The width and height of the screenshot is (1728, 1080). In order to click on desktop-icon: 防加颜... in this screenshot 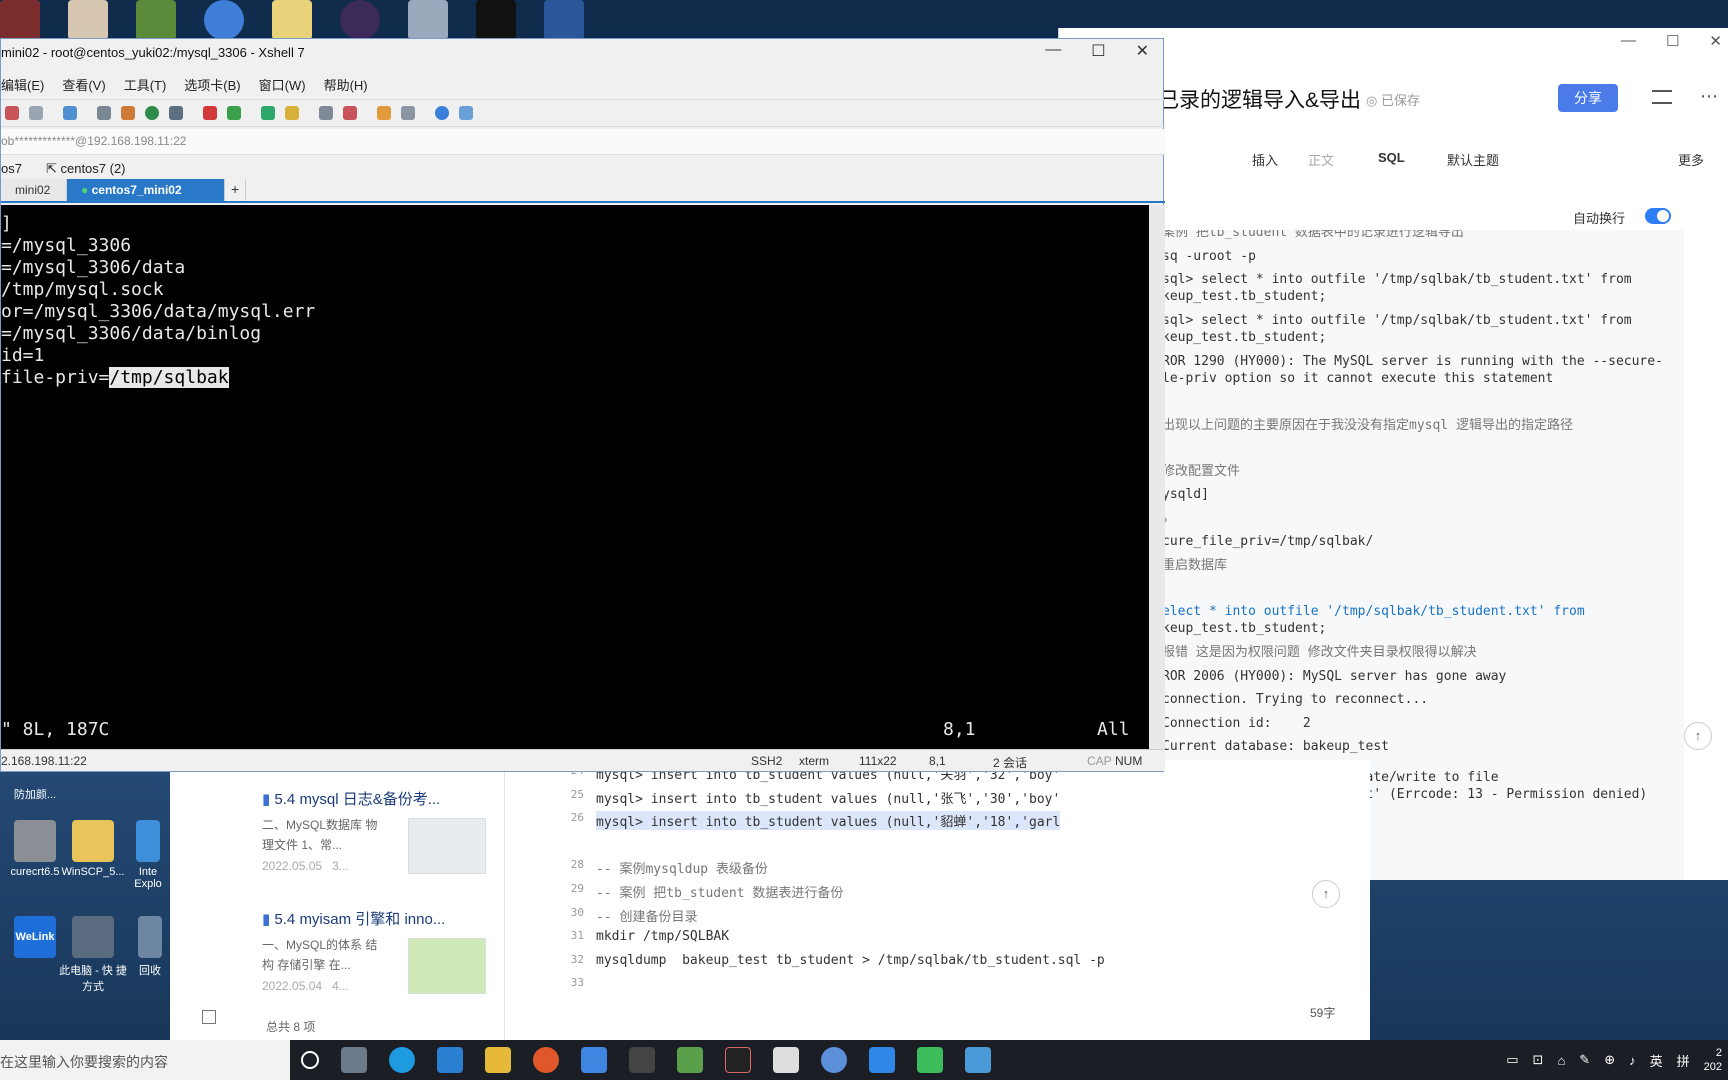, I will do `click(35, 787)`.